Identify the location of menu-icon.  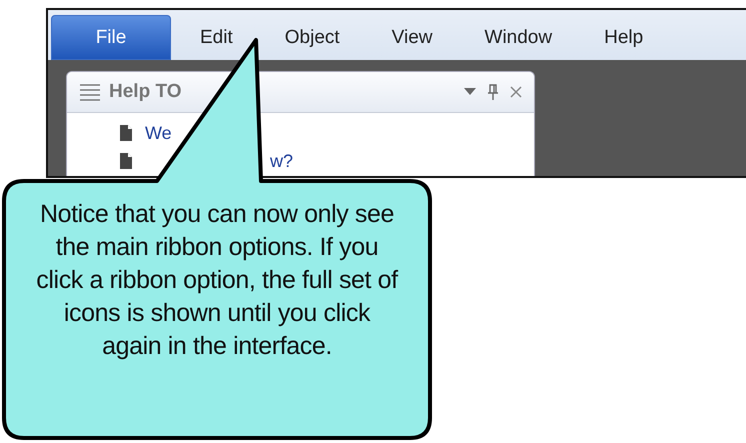
(90, 92).